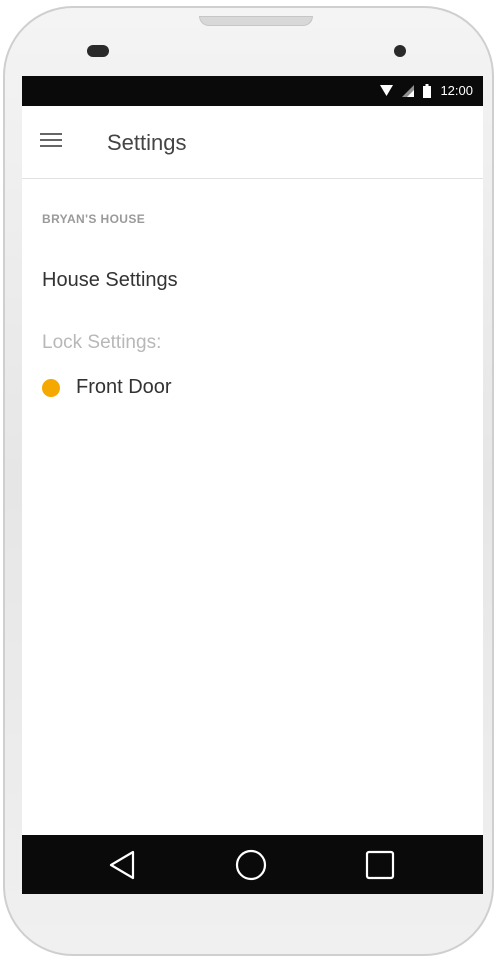 The image size is (497, 962). I want to click on navigation-bar, so click(252, 864).